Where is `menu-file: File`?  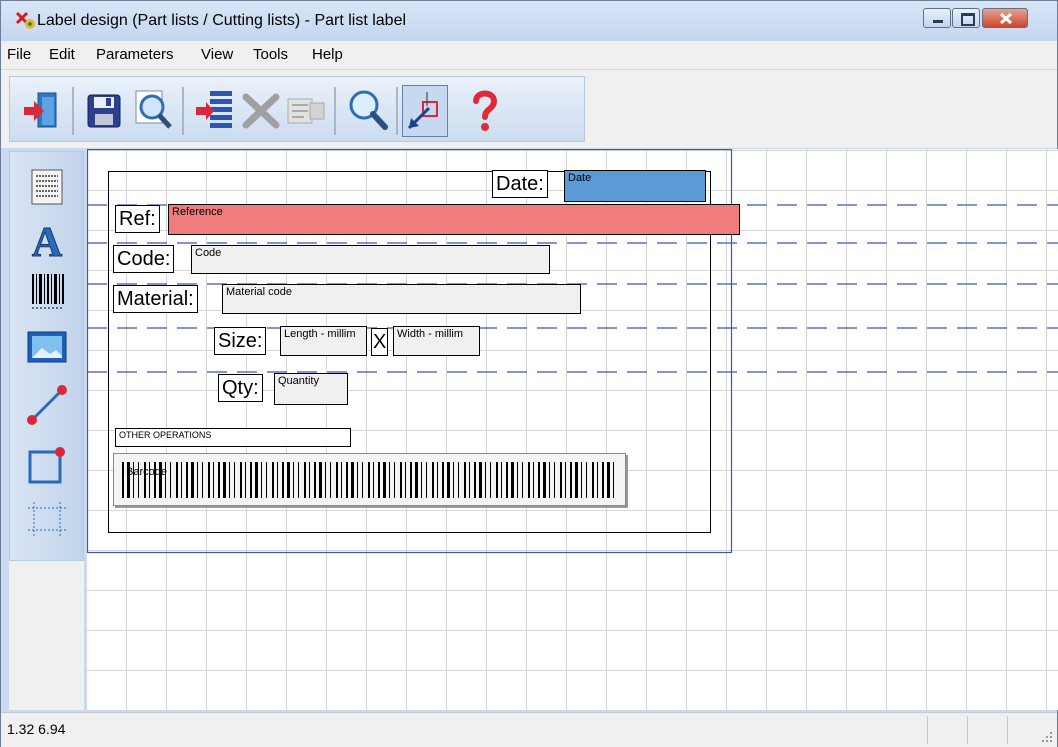 menu-file: File is located at coordinates (19, 54).